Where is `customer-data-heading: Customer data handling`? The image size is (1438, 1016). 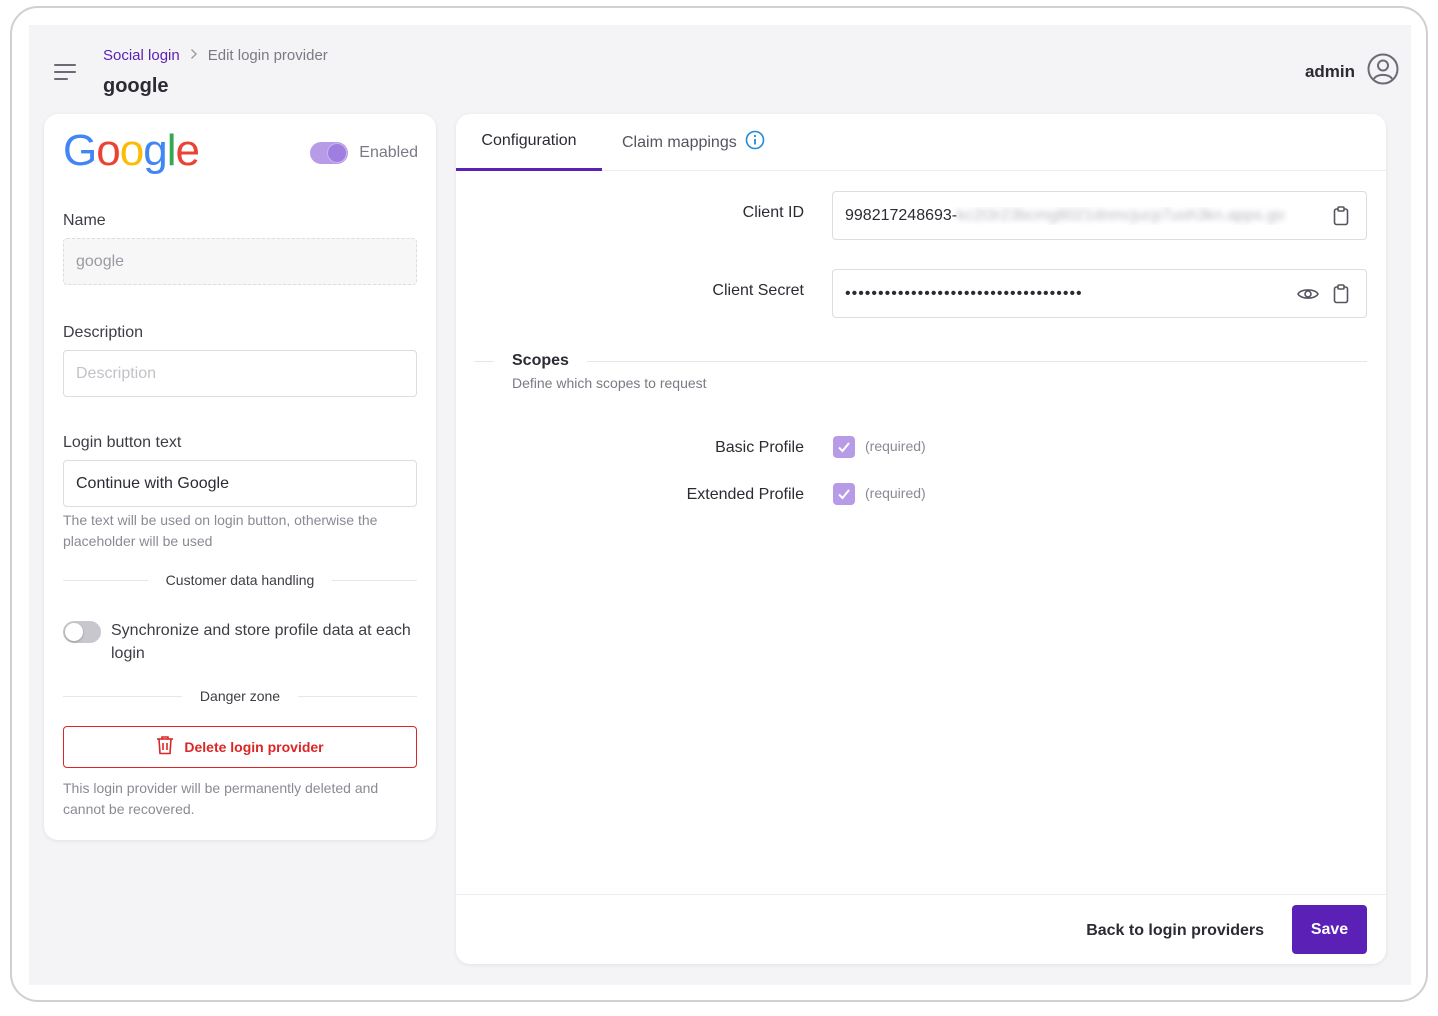
customer-data-heading: Customer data handling is located at coordinates (240, 580).